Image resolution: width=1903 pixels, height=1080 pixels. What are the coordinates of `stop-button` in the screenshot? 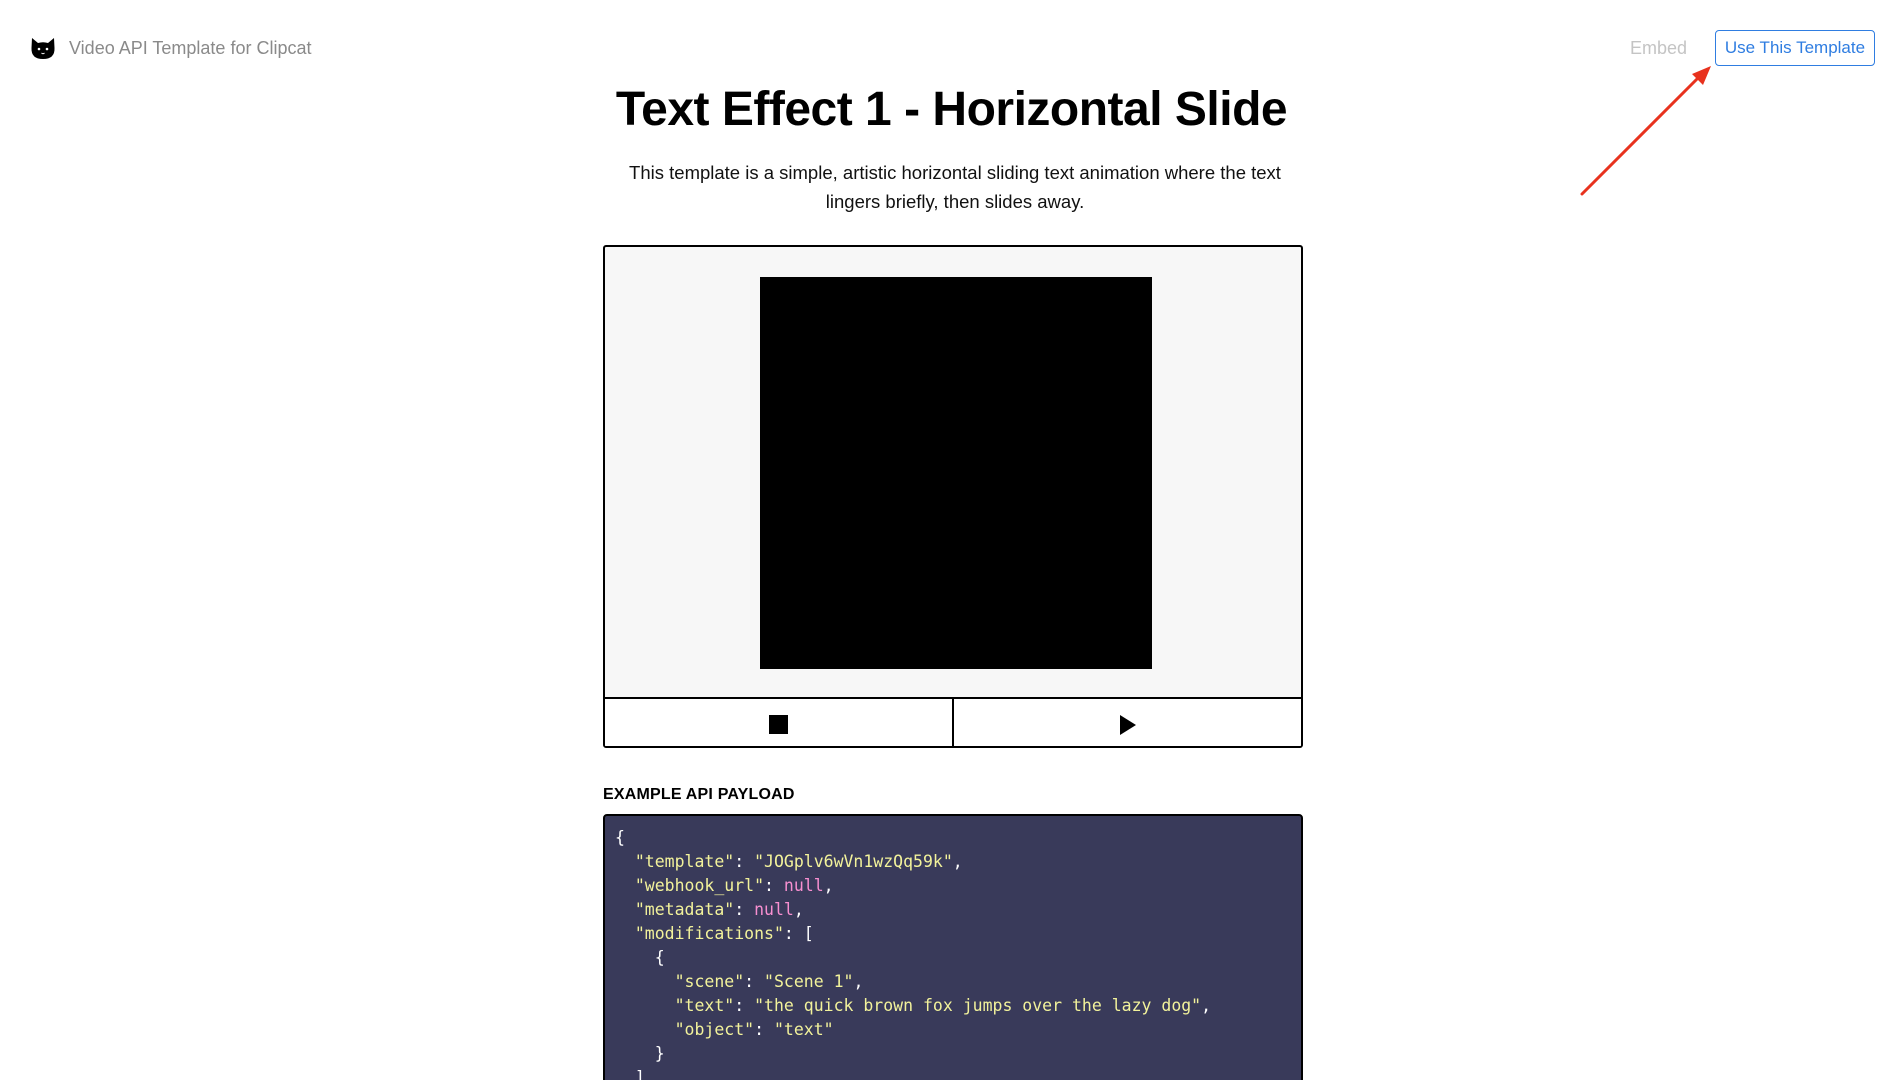 It's located at (778, 722).